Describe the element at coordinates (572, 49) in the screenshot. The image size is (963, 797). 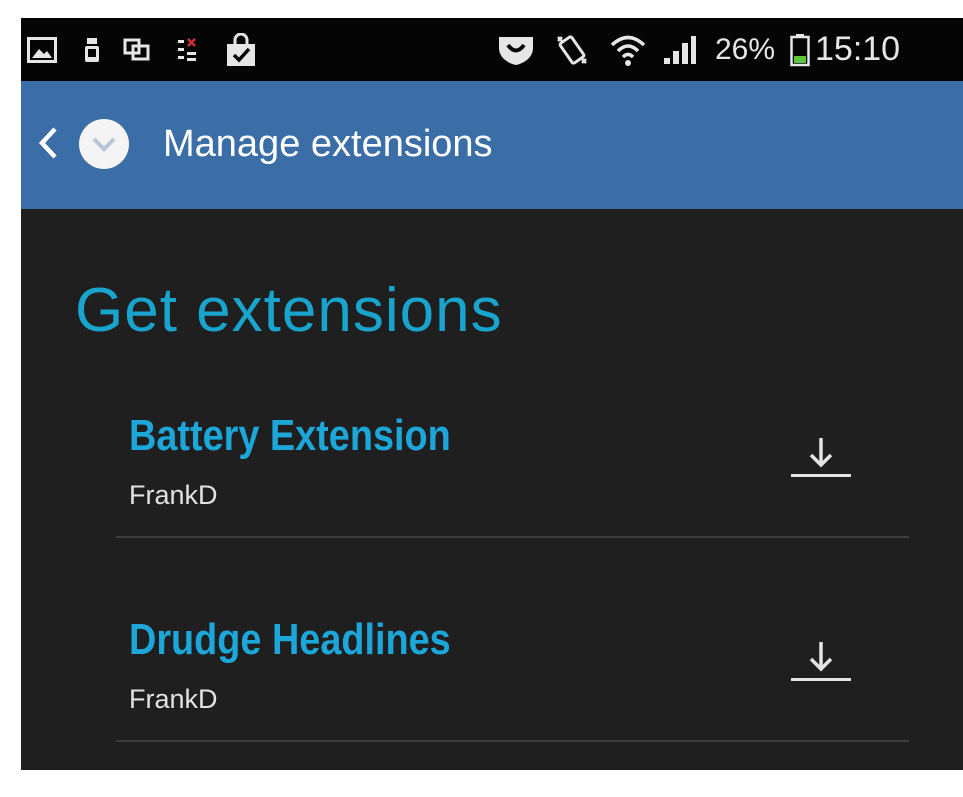
I see `vibrate-icon` at that location.